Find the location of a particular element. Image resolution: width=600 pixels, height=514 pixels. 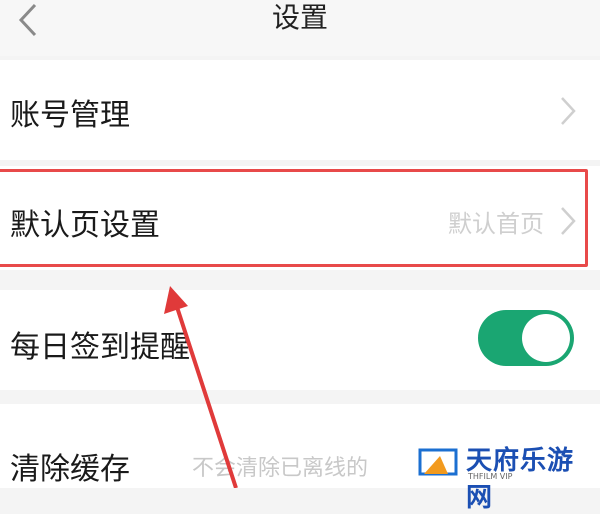

checkin-reminder-toggle is located at coordinates (526, 338).